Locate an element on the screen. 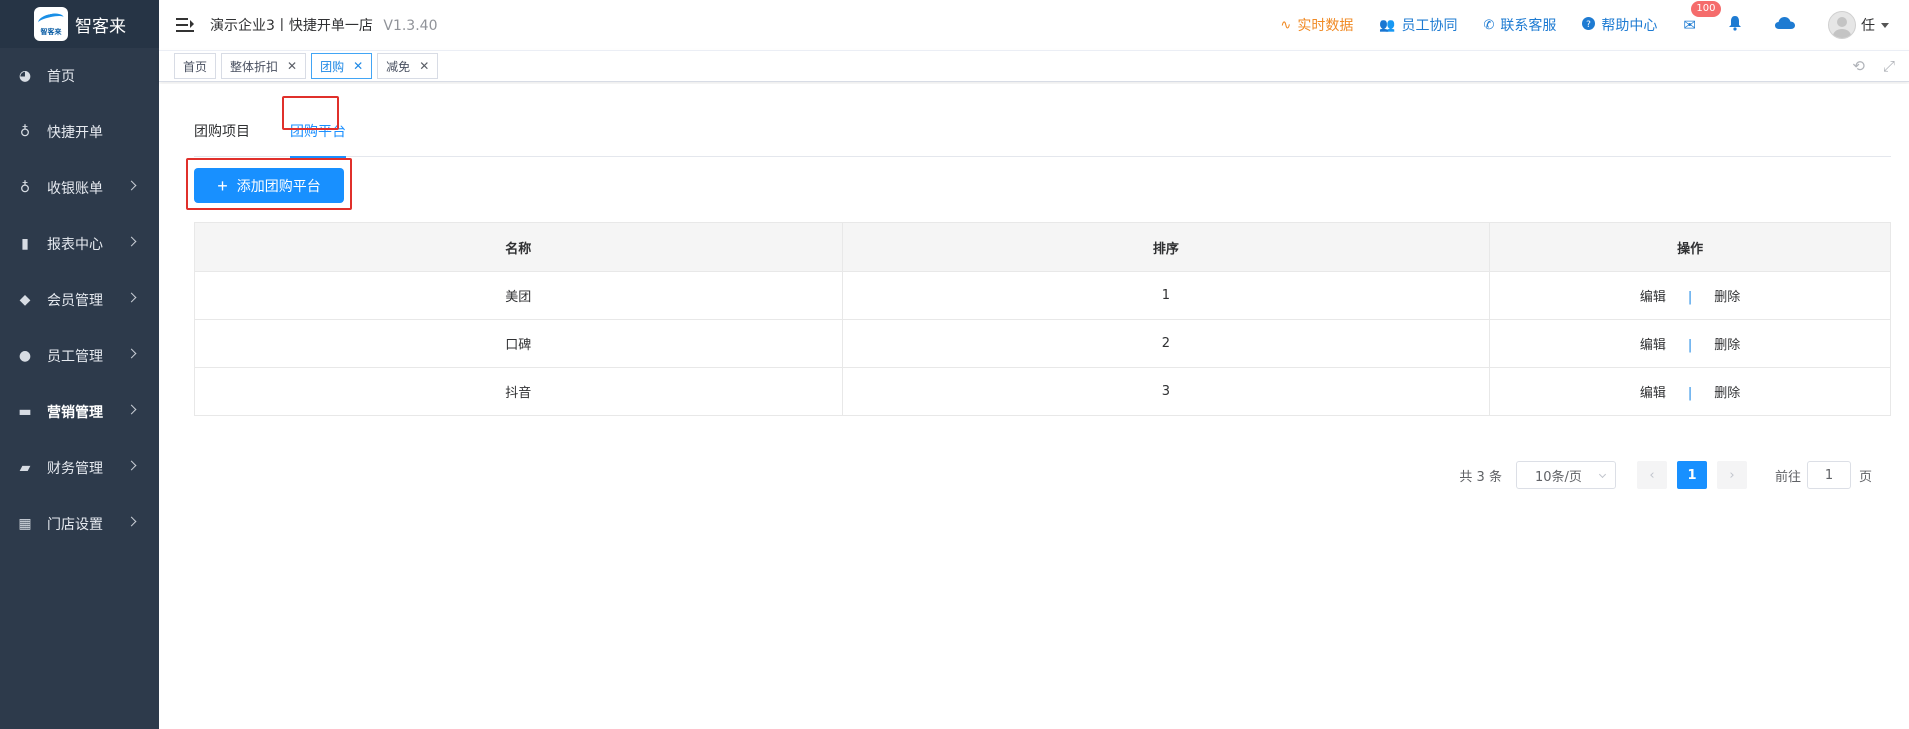  sidebar-item-4: ◆ 会员管理 is located at coordinates (79, 300).